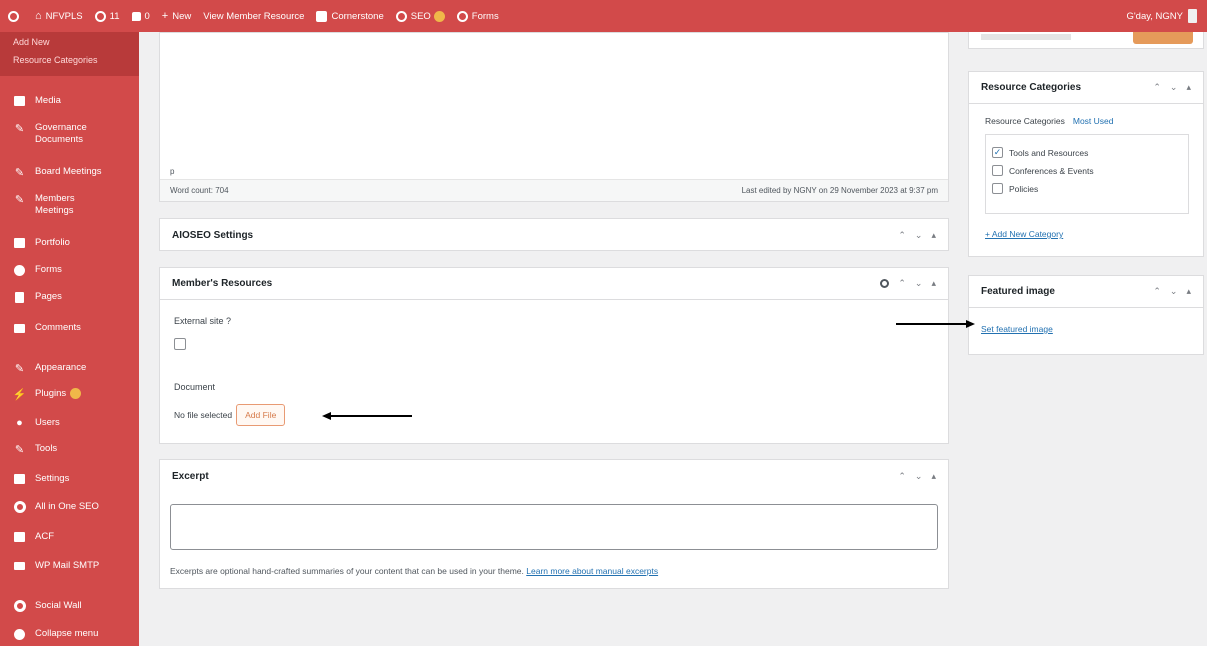  I want to click on sidebar-item-settings: Settings, so click(69, 479).